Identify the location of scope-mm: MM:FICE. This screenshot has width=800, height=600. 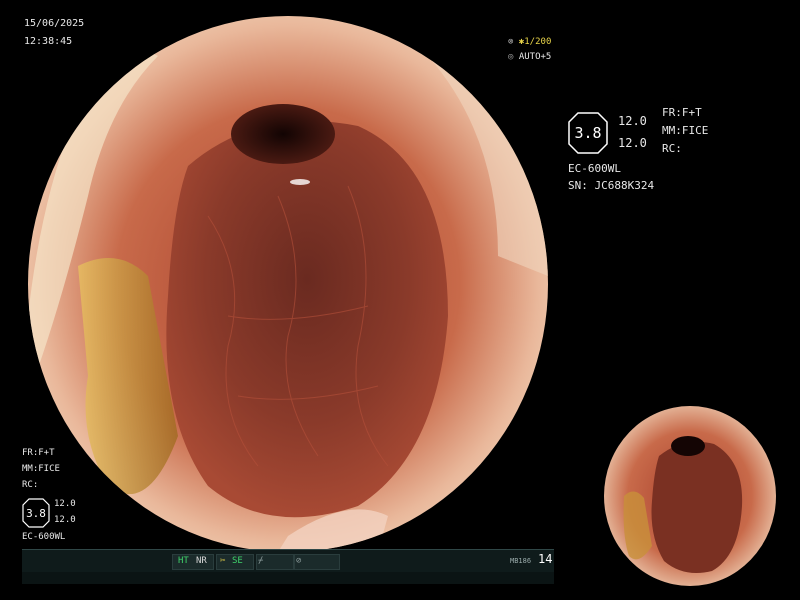
(685, 130).